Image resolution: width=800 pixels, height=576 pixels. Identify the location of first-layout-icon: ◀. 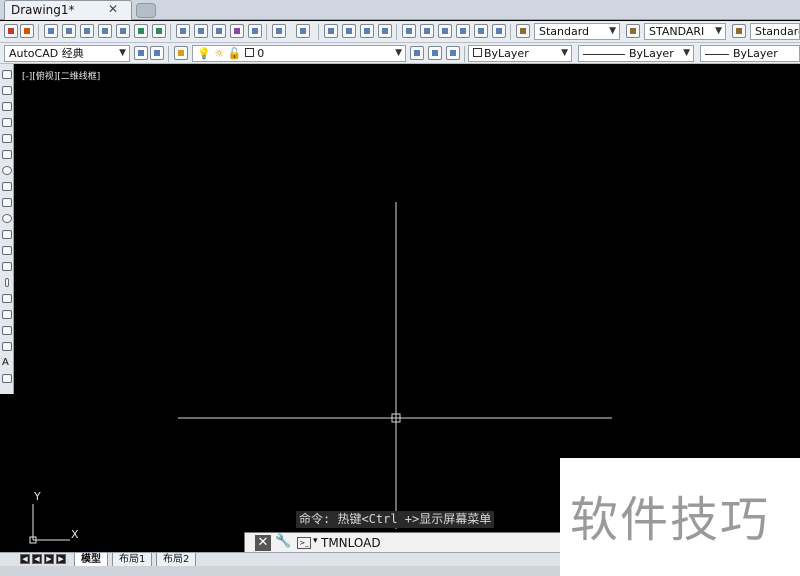
(25, 559).